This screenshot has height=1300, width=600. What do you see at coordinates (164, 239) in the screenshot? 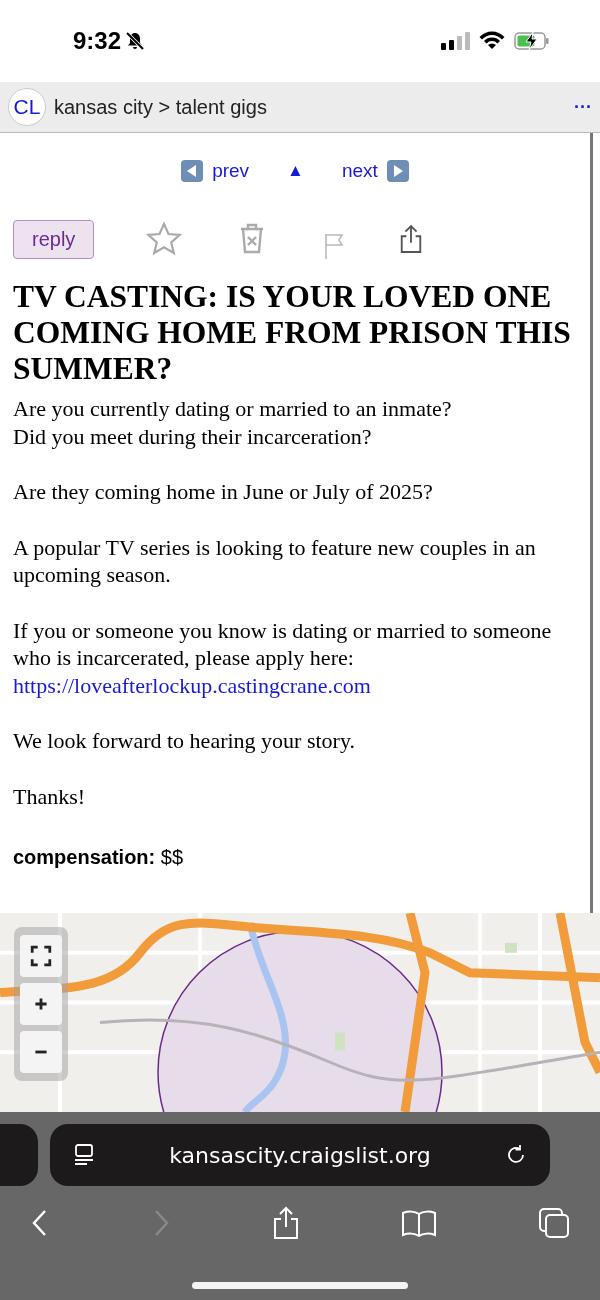
I see `star-icon` at bounding box center [164, 239].